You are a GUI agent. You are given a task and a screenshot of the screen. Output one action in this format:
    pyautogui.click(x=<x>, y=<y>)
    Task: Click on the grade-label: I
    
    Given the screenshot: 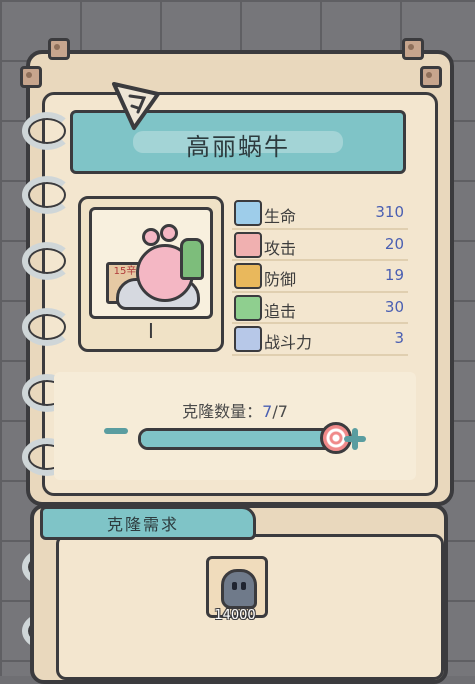 What is the action you would take?
    pyautogui.click(x=151, y=331)
    